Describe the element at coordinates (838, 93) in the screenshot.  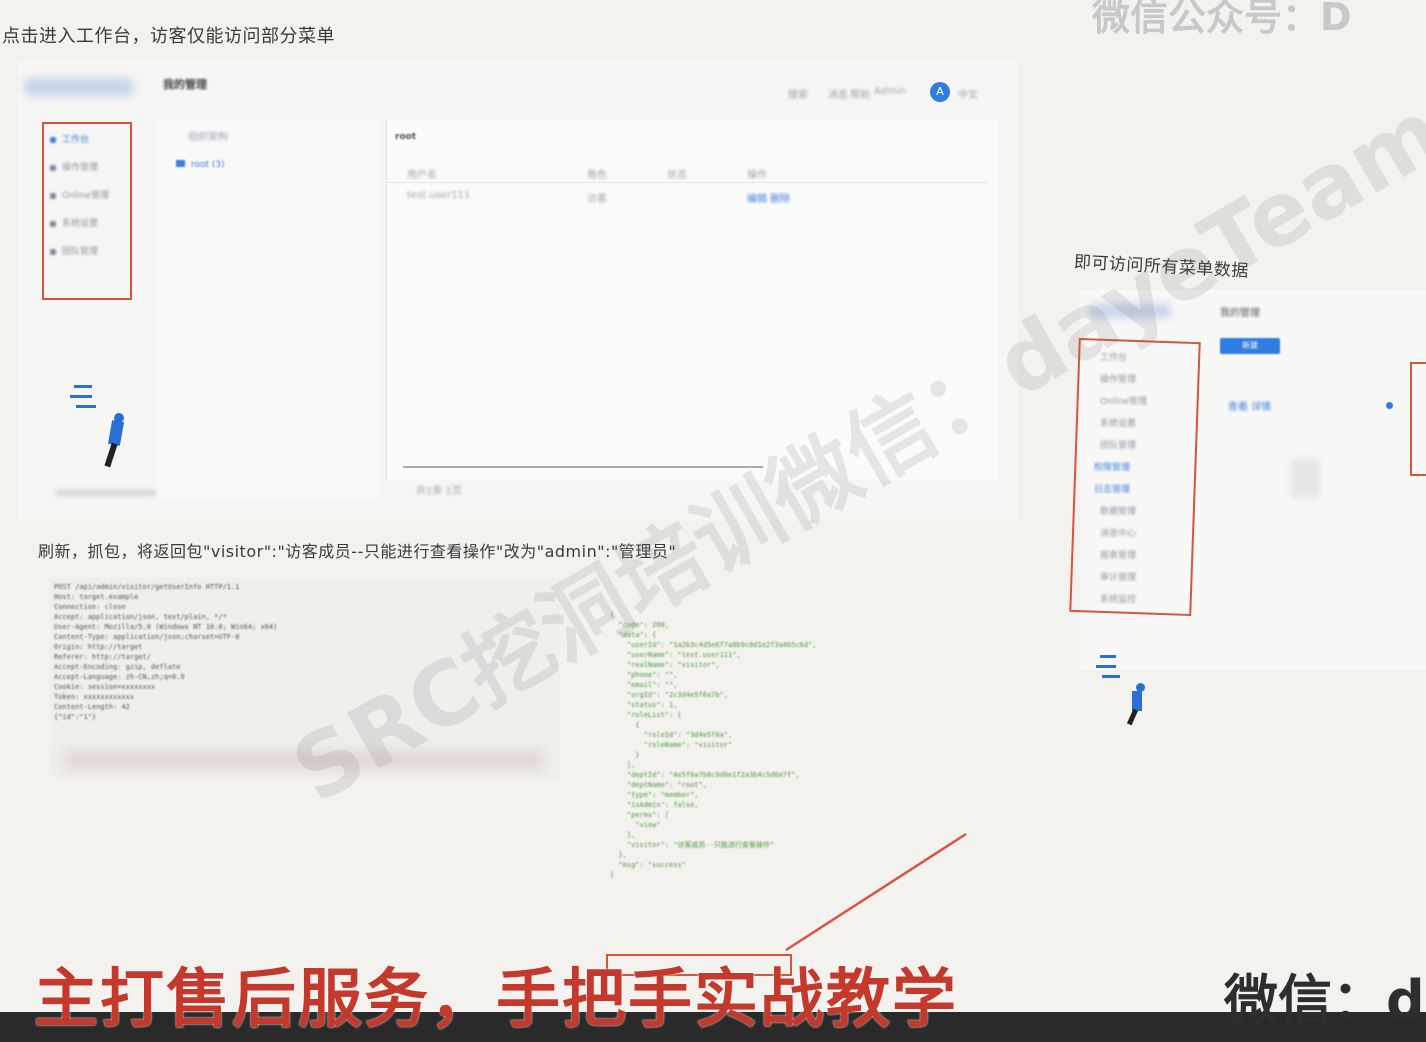
I see `toolbar-message: 消息` at that location.